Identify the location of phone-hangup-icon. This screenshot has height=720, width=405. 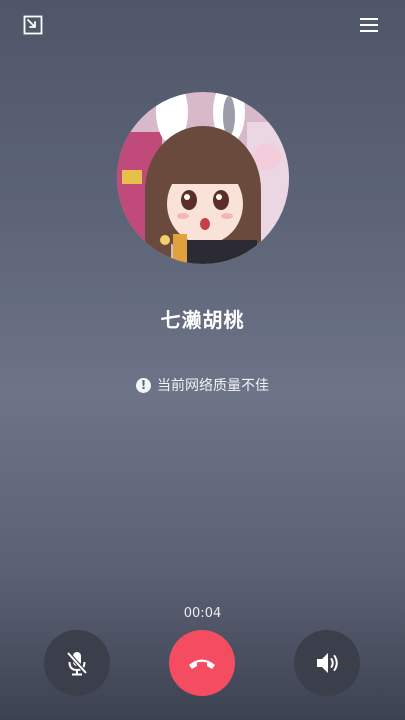
(202, 664).